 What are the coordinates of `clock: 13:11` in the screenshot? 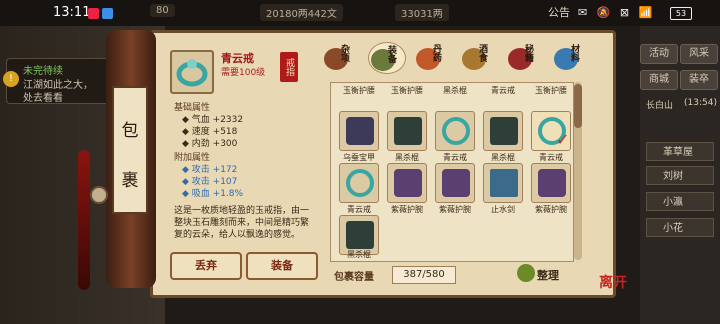 It's located at (72, 12).